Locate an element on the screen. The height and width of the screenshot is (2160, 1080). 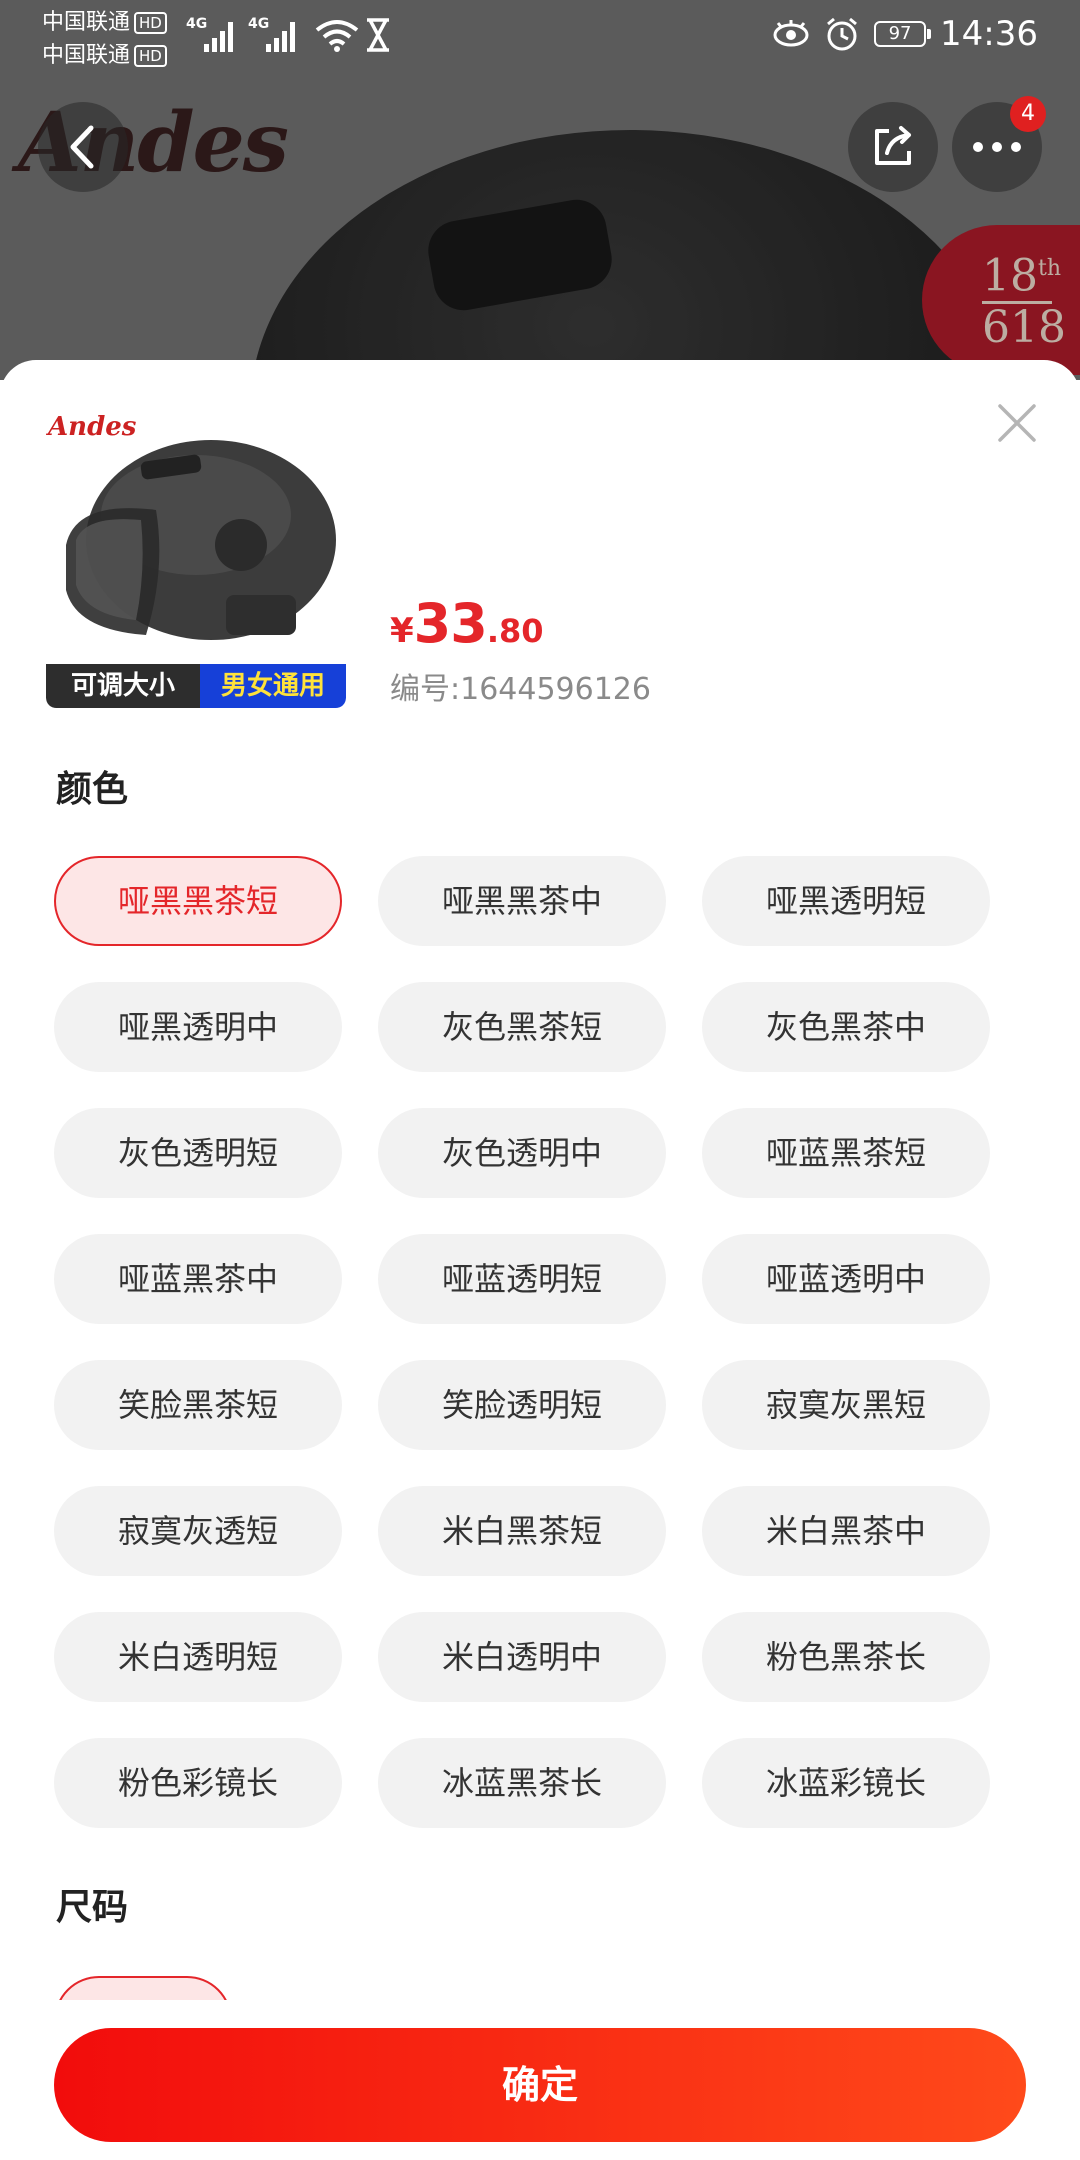
color-option: 寂寞灰黑短 is located at coordinates (846, 1405).